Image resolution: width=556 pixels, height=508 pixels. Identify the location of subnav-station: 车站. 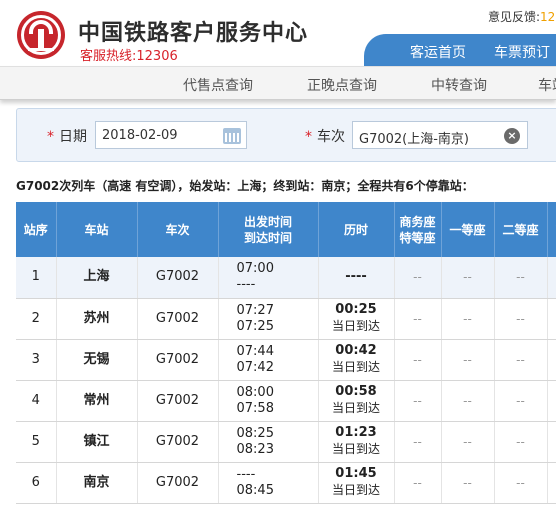
(547, 85).